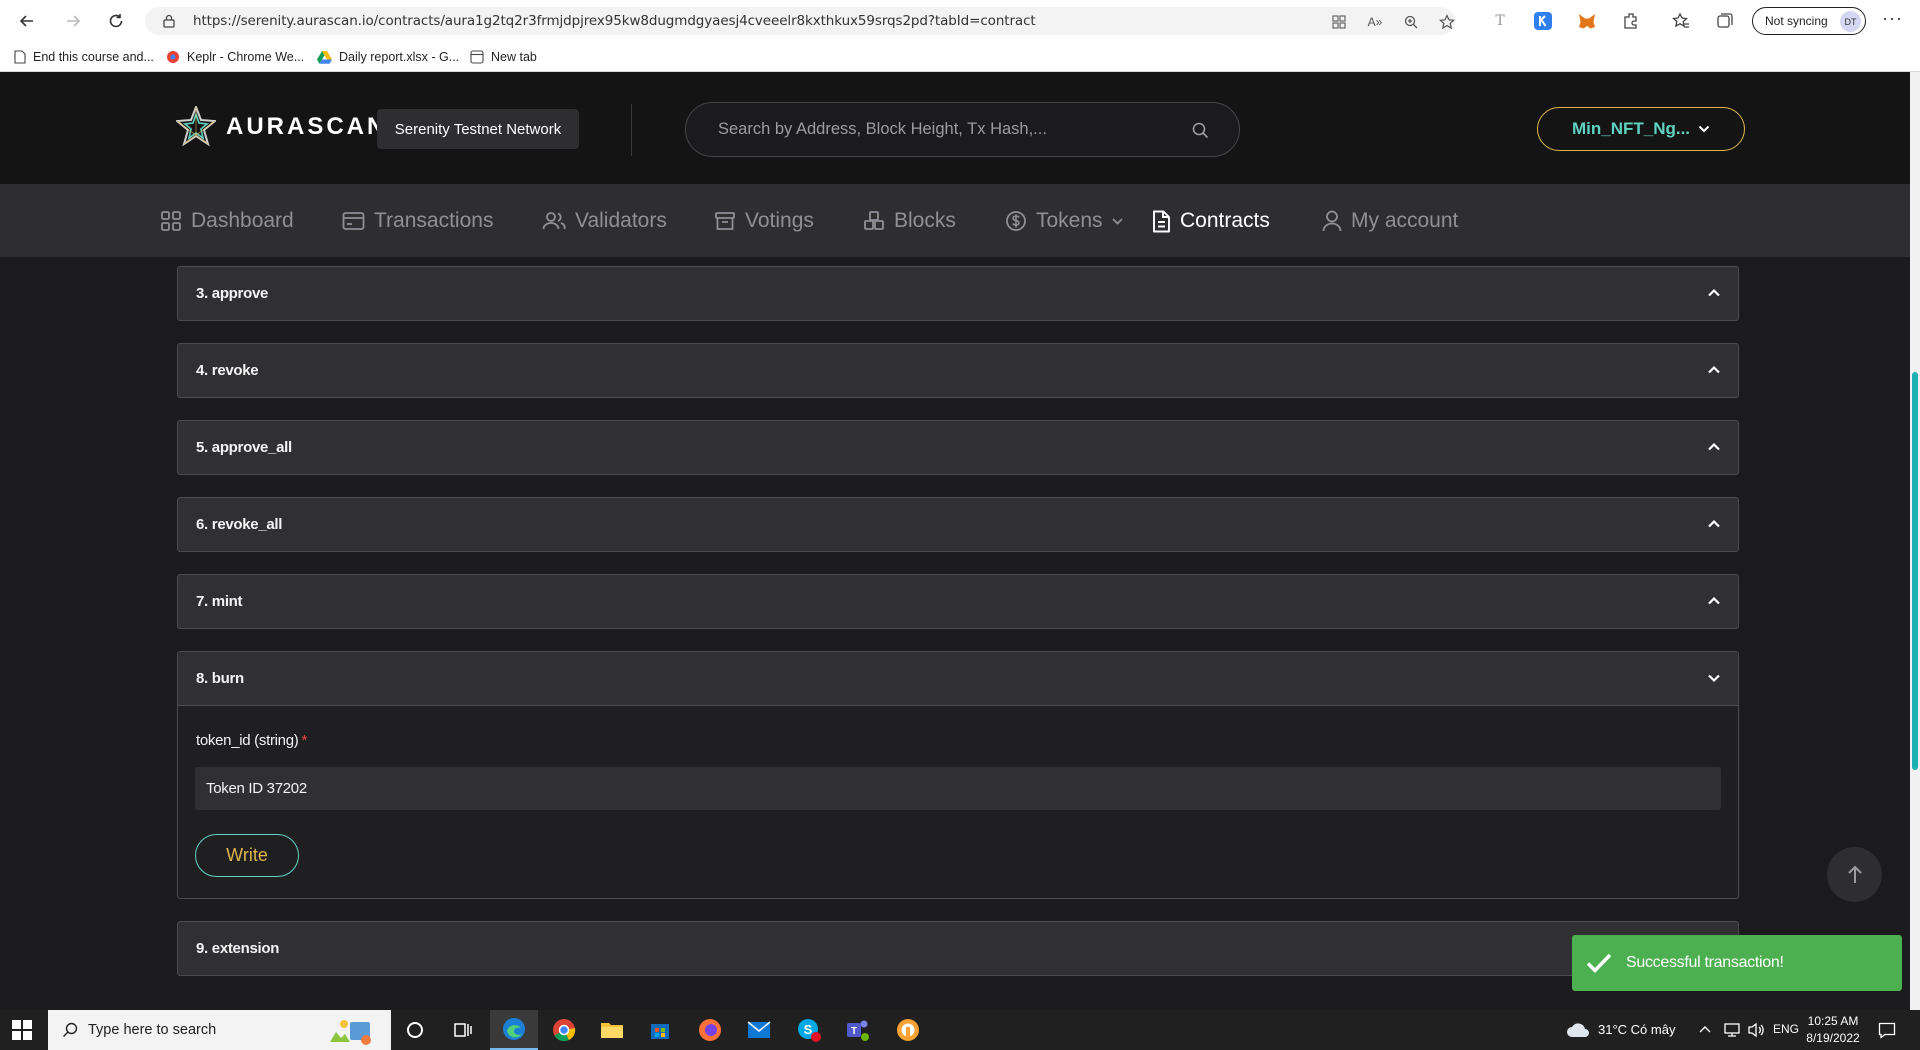  Describe the element at coordinates (242, 220) in the screenshot. I see `nav-label: Dashboard` at that location.